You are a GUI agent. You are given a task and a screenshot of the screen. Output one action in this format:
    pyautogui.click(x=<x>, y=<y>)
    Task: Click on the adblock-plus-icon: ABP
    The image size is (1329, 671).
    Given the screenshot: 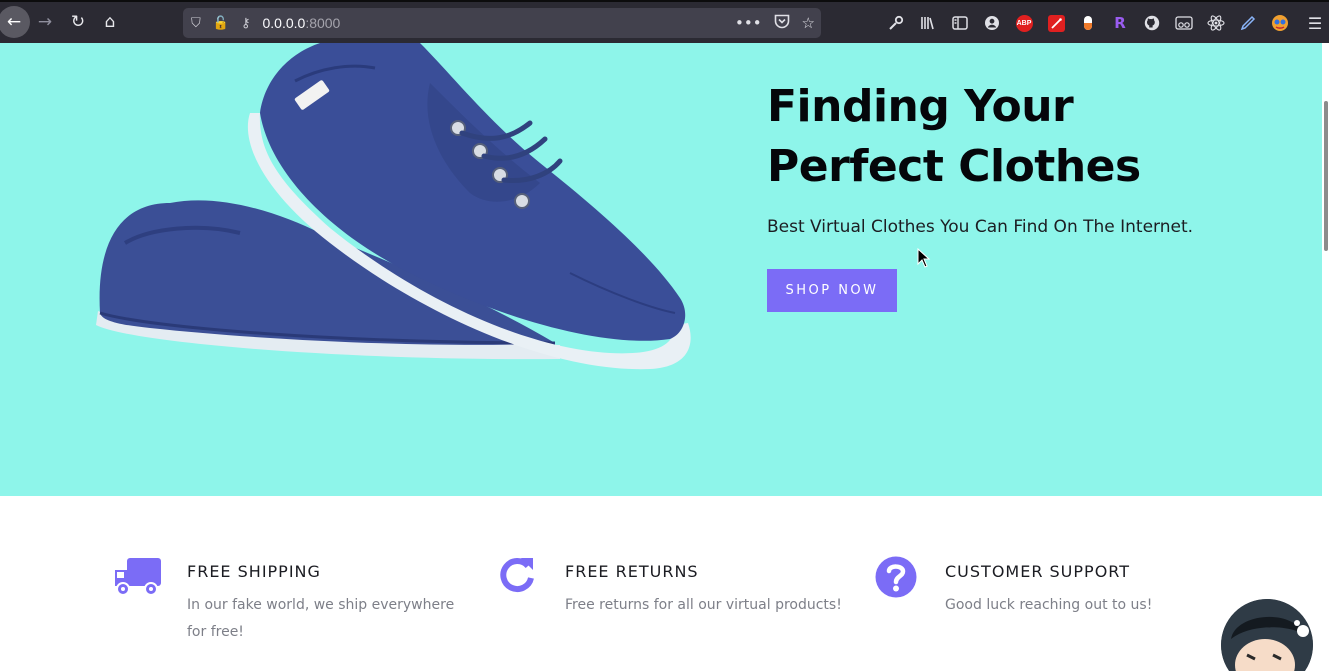 What is the action you would take?
    pyautogui.click(x=1024, y=23)
    